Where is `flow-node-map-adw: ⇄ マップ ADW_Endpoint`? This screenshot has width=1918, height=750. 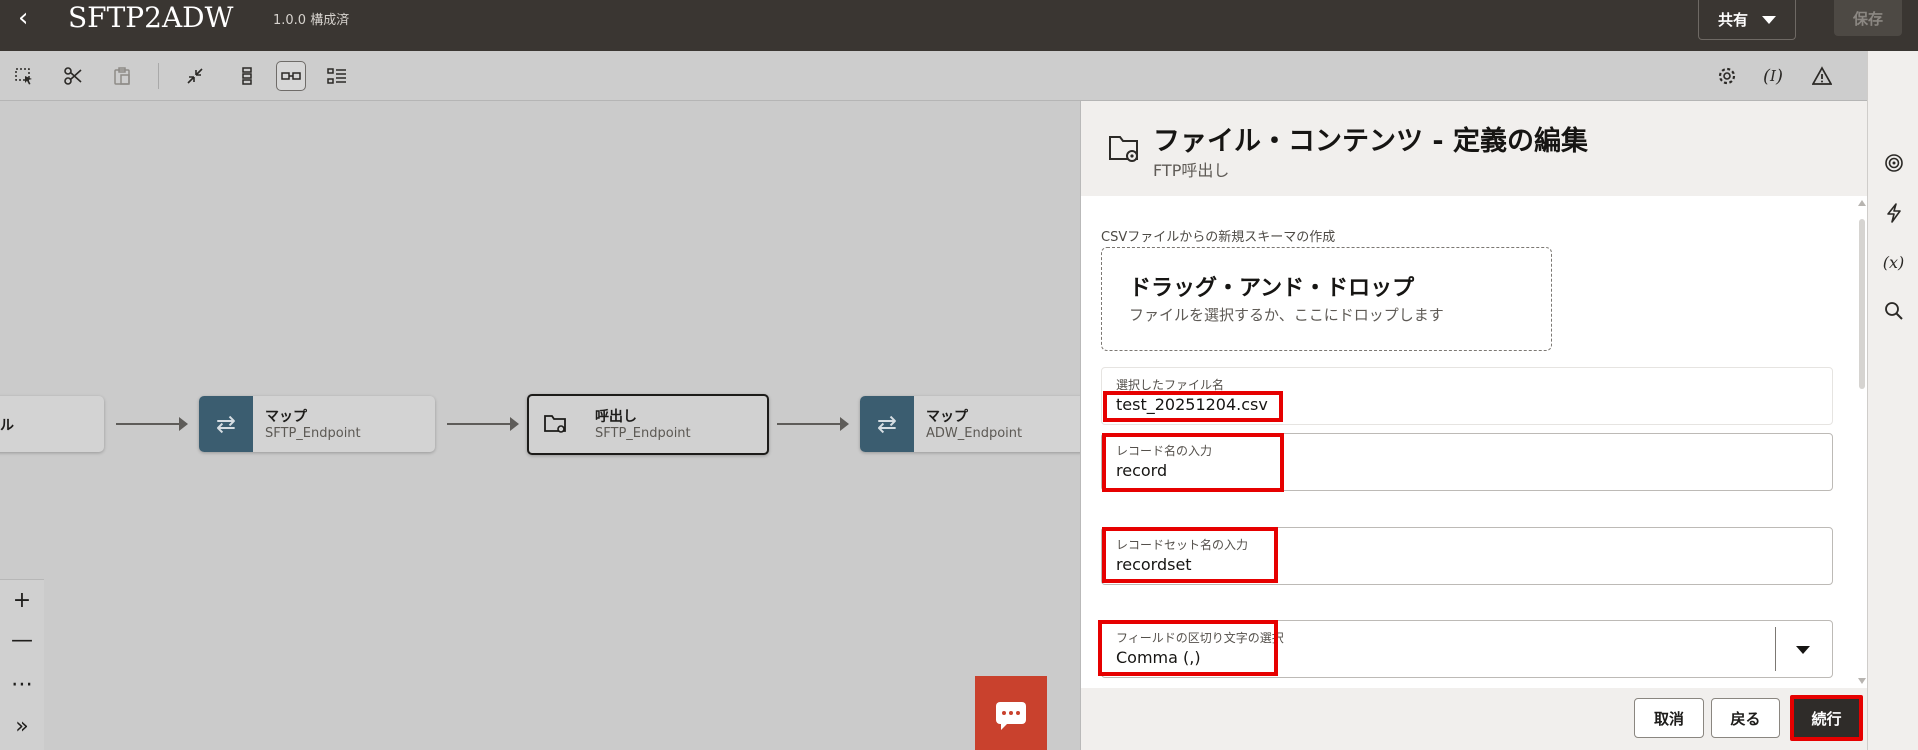 flow-node-map-adw: ⇄ マップ ADW_Endpoint is located at coordinates (978, 424).